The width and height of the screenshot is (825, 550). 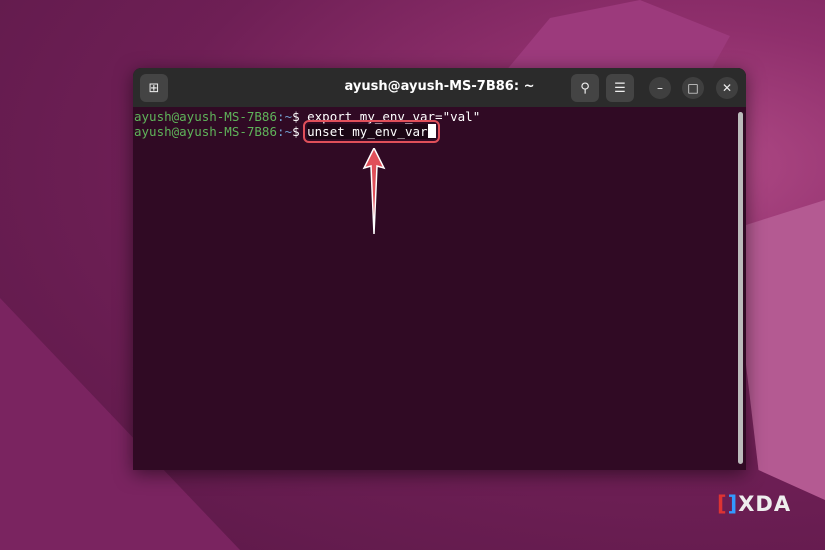 I want to click on highlighted-command: unset my_env_var, so click(x=371, y=131).